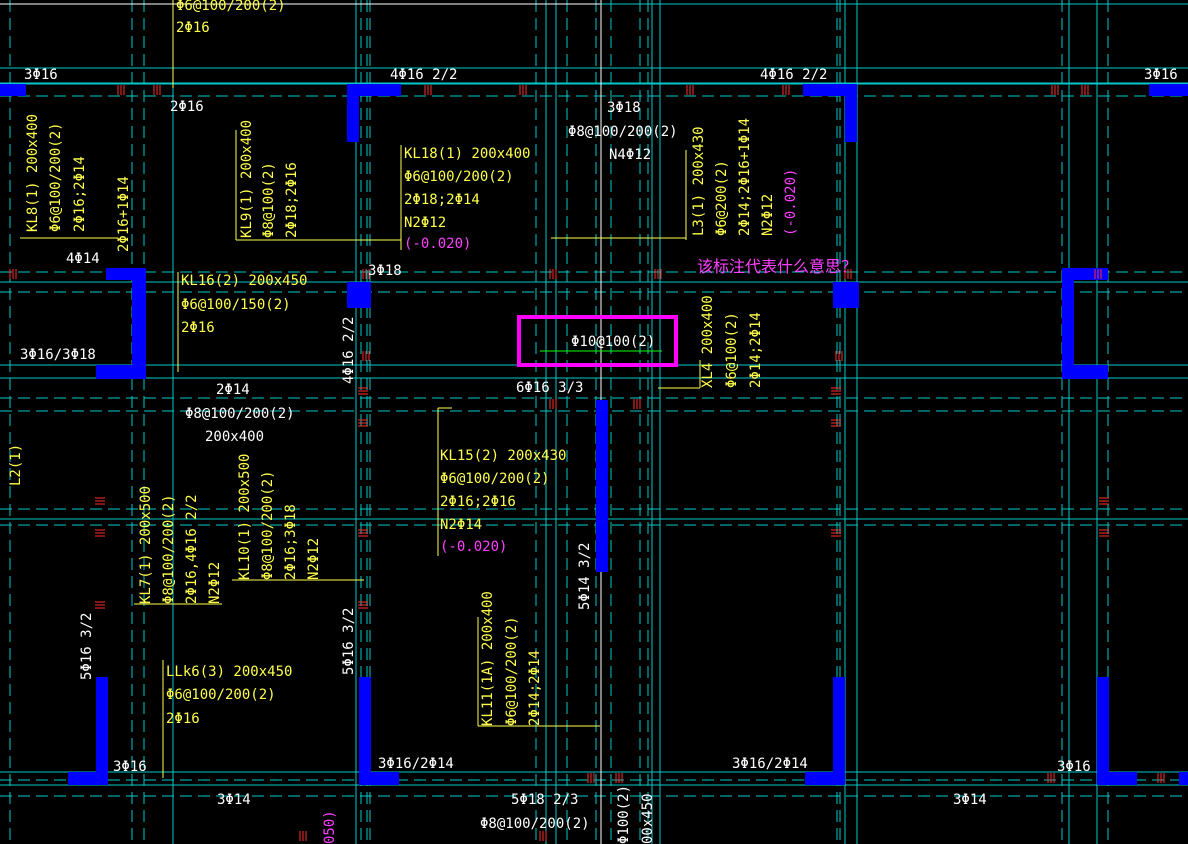 This screenshot has width=1188, height=844. What do you see at coordinates (630, 155) in the screenshot?
I see `label-t10: N4Φ12` at bounding box center [630, 155].